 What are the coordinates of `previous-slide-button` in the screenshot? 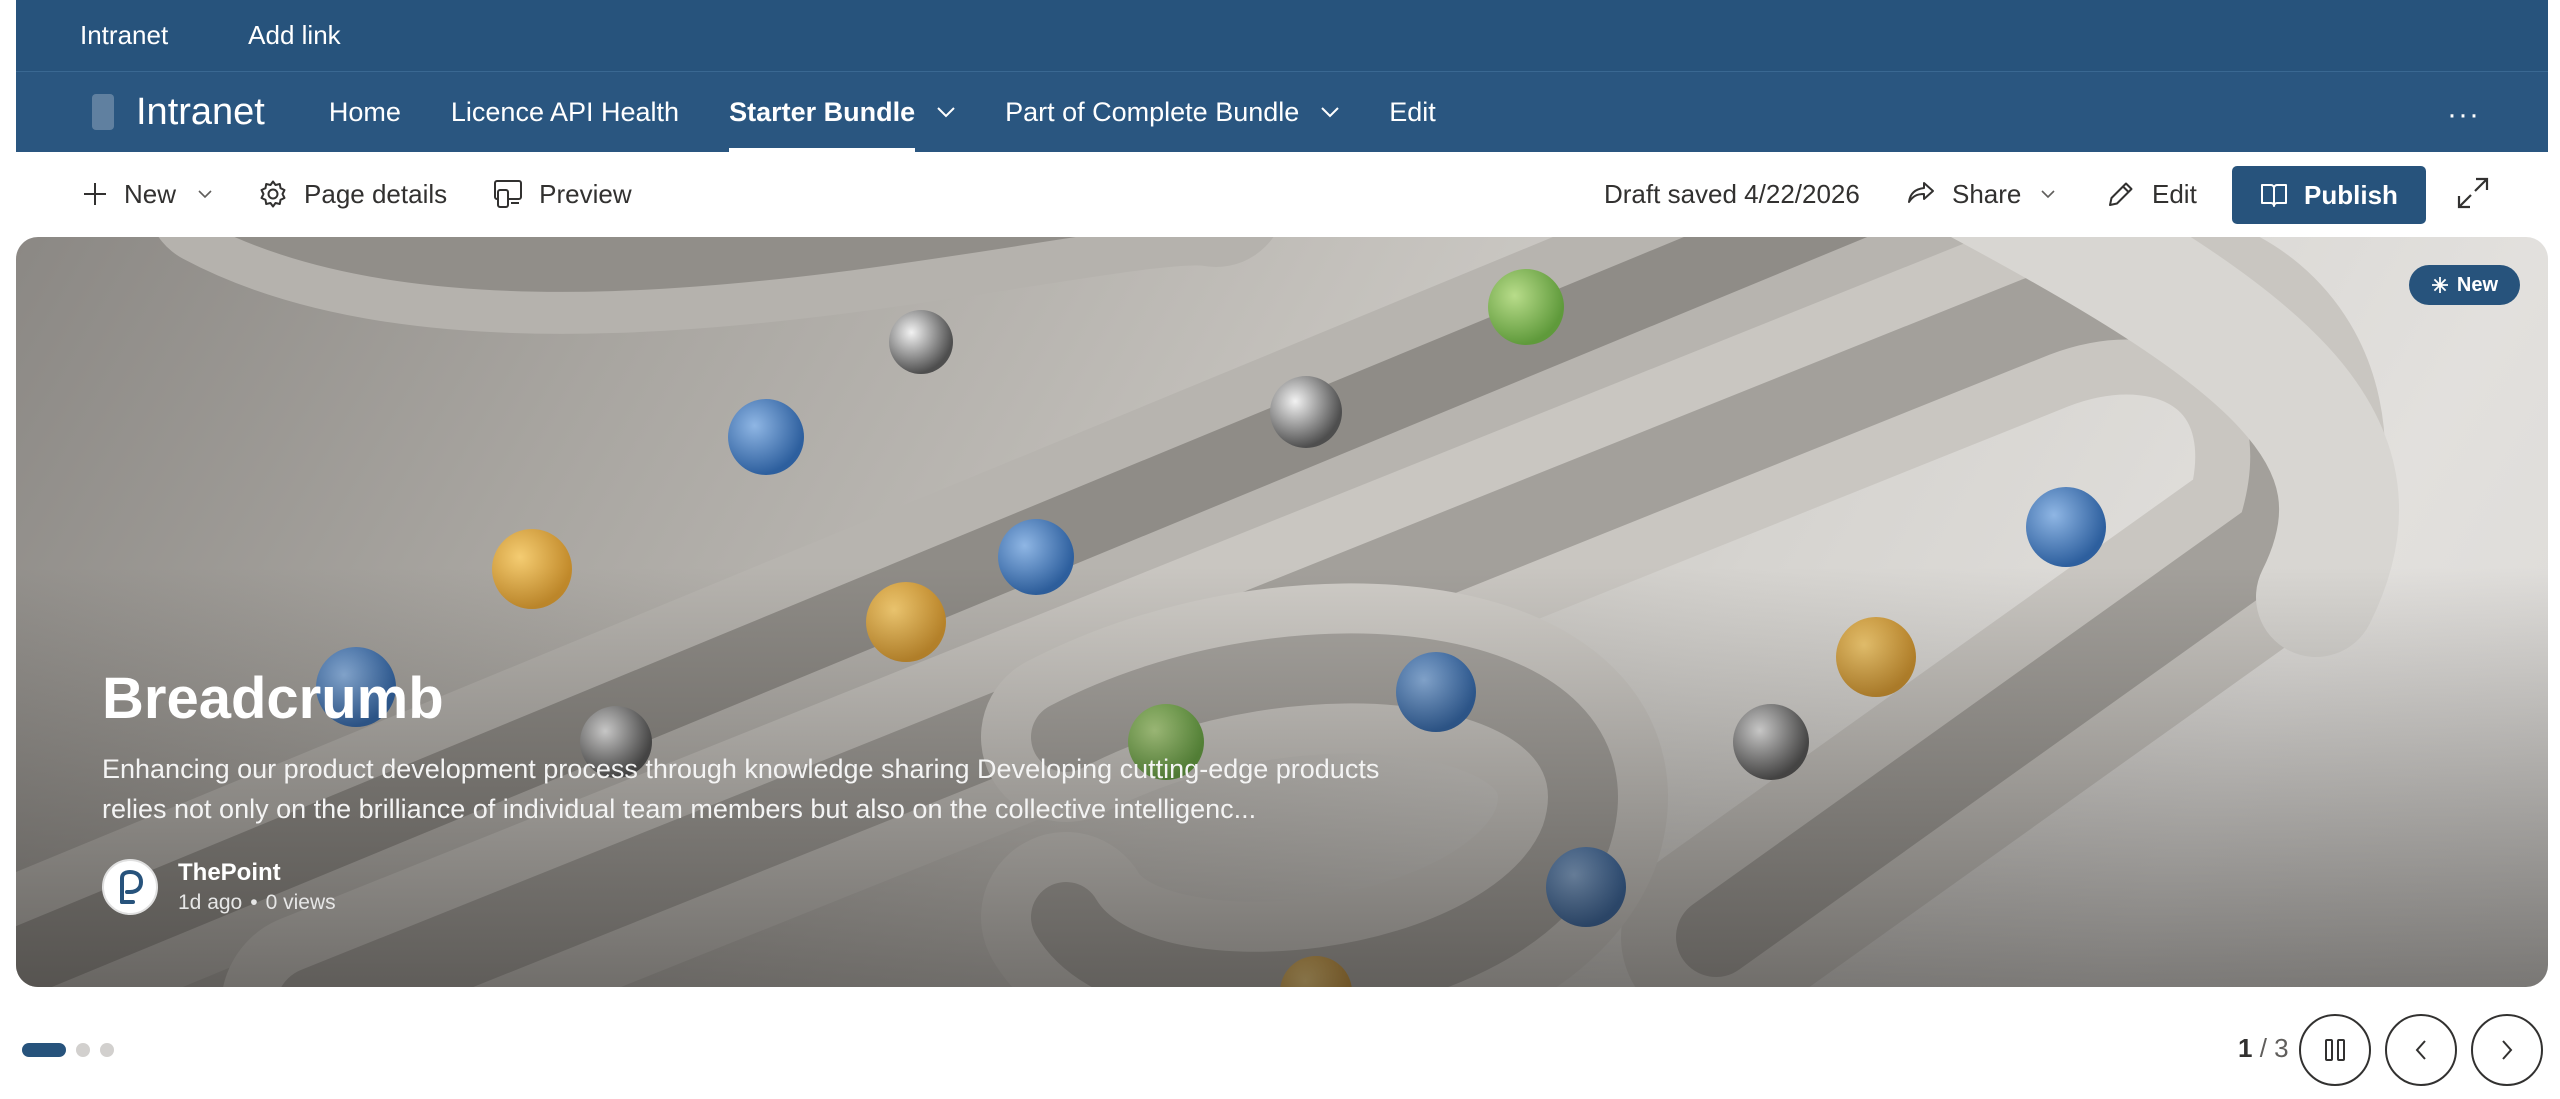 It's located at (2421, 1050).